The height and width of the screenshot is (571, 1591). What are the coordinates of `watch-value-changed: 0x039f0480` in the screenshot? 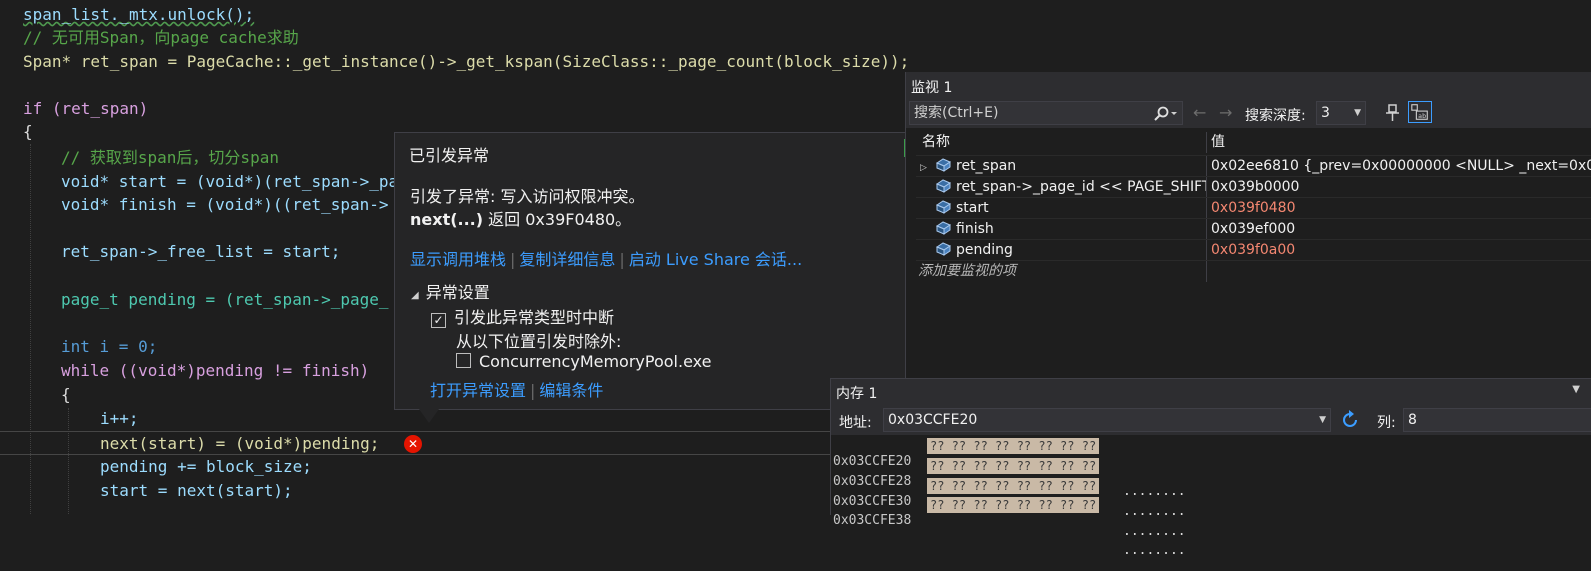 It's located at (1401, 208).